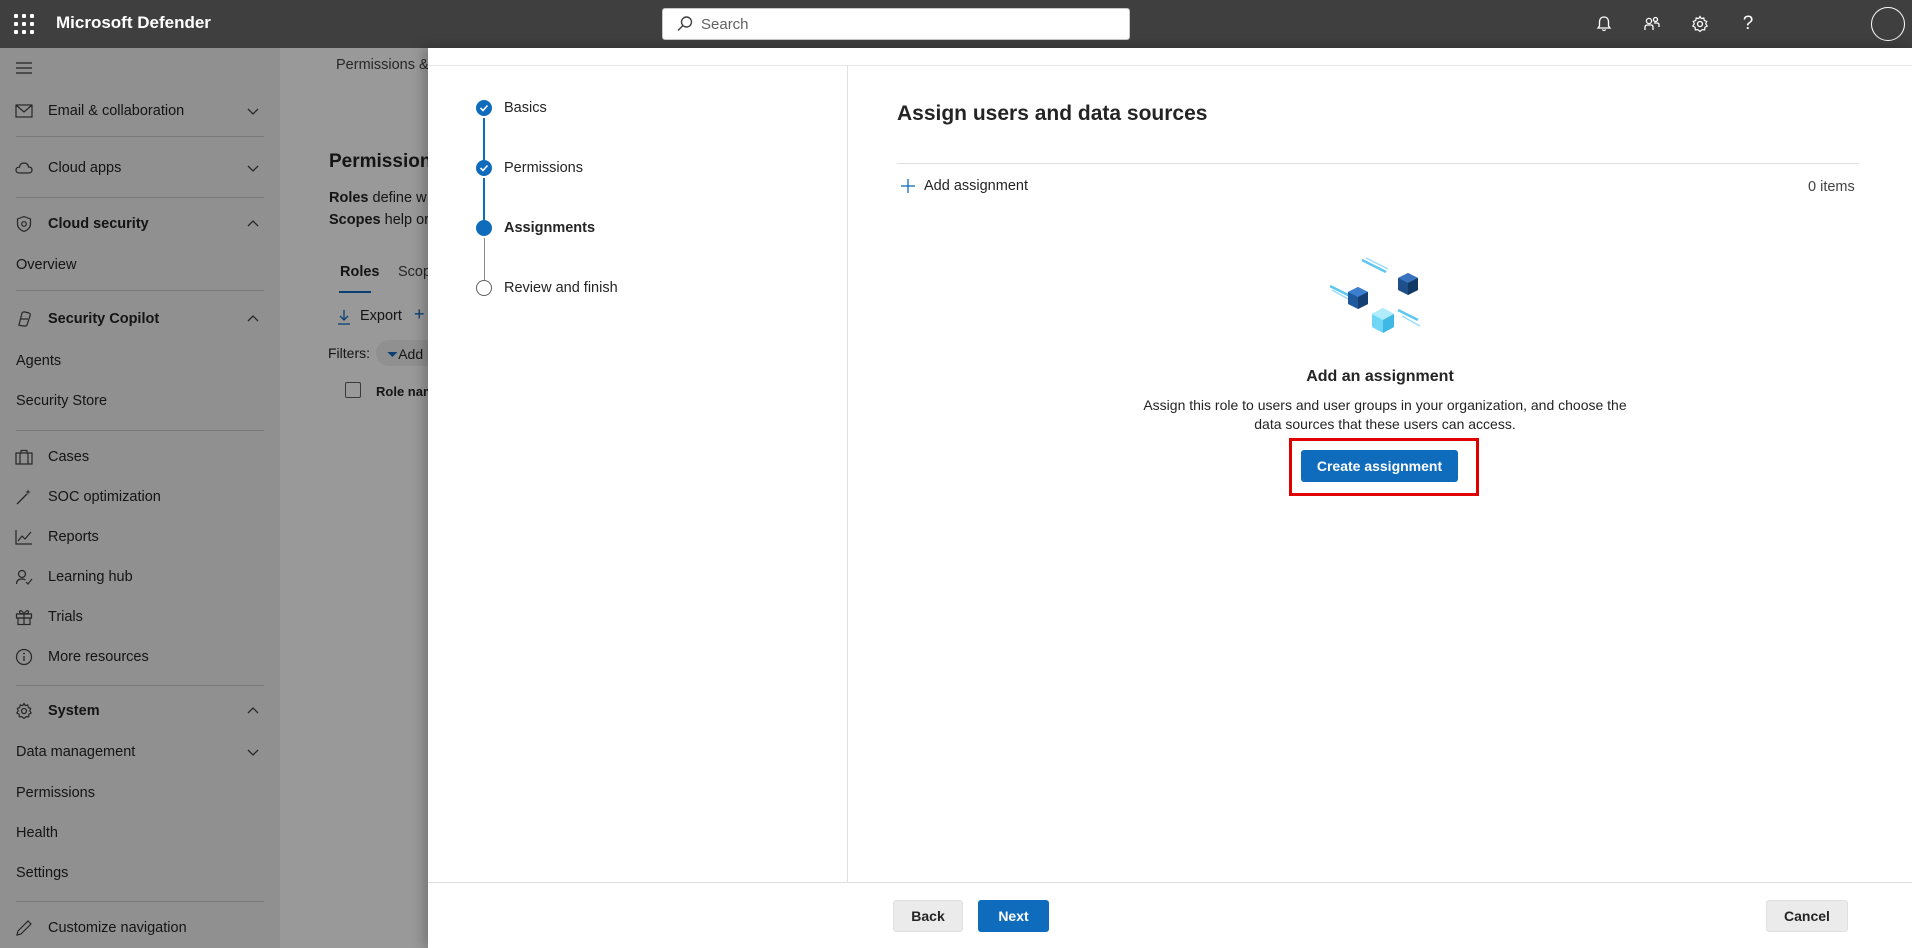 This screenshot has width=1912, height=948. I want to click on notifications-bell-icon, so click(1604, 24).